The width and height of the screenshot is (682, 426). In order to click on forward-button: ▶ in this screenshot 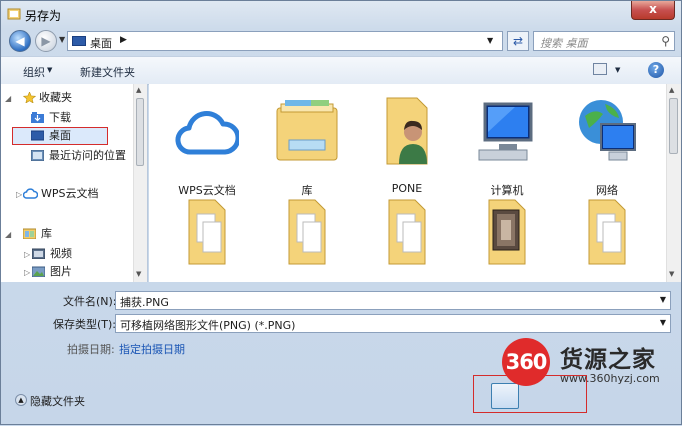, I will do `click(46, 41)`.